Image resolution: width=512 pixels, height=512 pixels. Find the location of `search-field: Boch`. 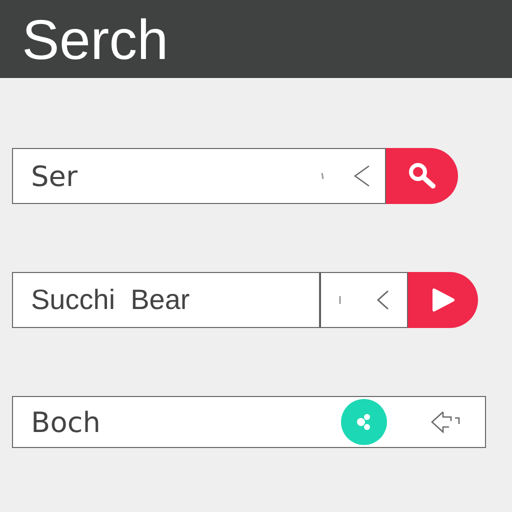

search-field: Boch is located at coordinates (249, 422).